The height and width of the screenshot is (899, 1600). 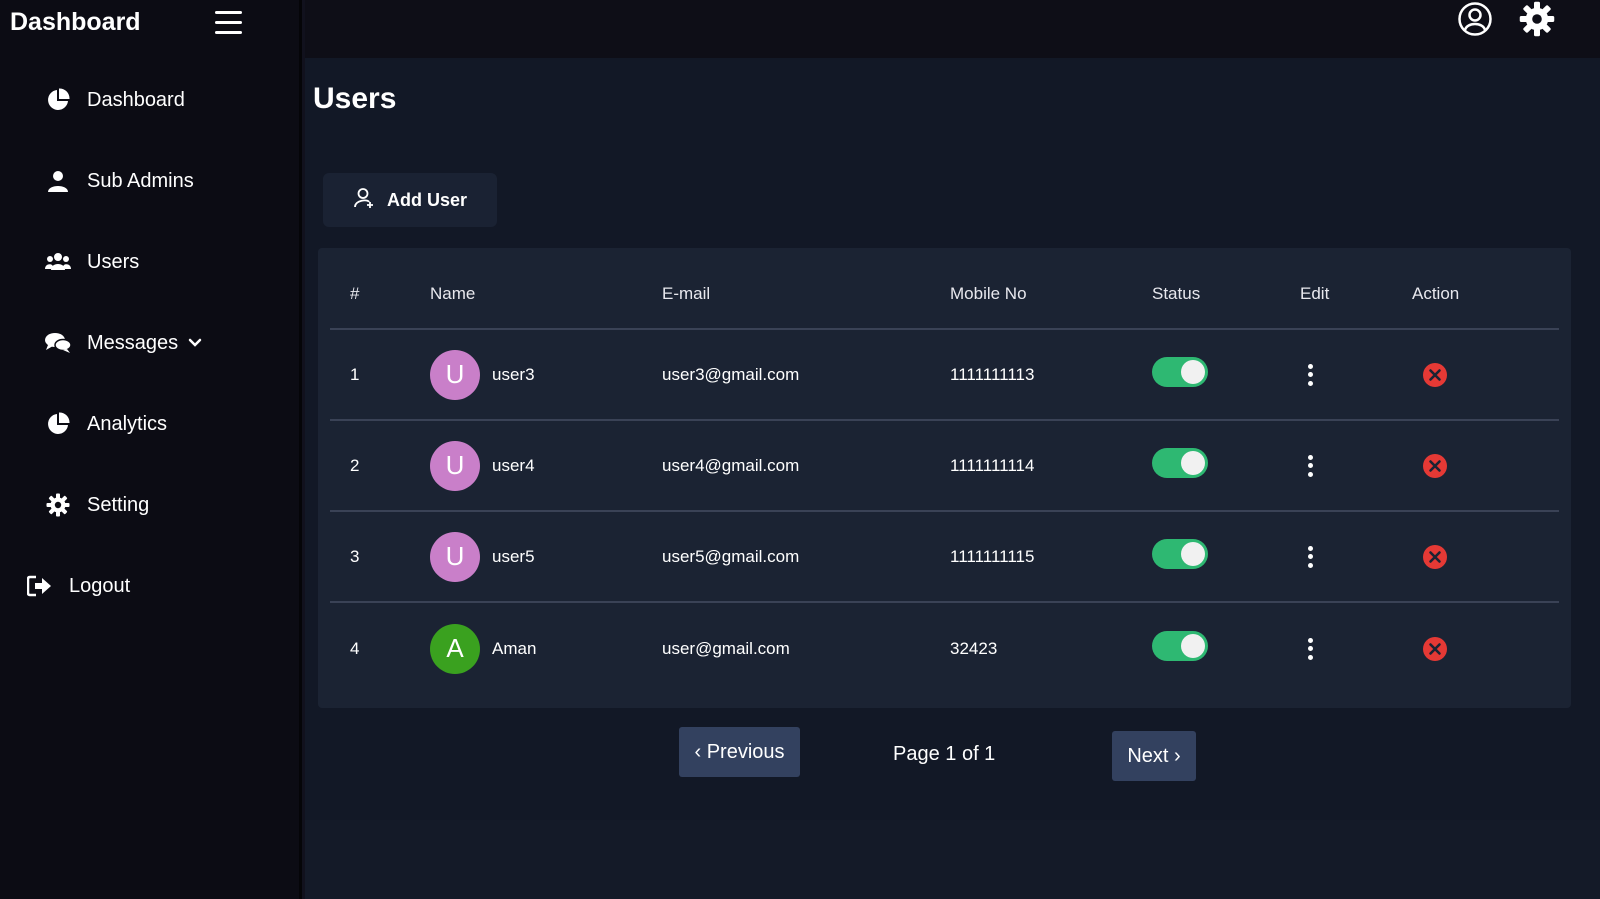 What do you see at coordinates (731, 556) in the screenshot?
I see `user-email: user5@gmail.com` at bounding box center [731, 556].